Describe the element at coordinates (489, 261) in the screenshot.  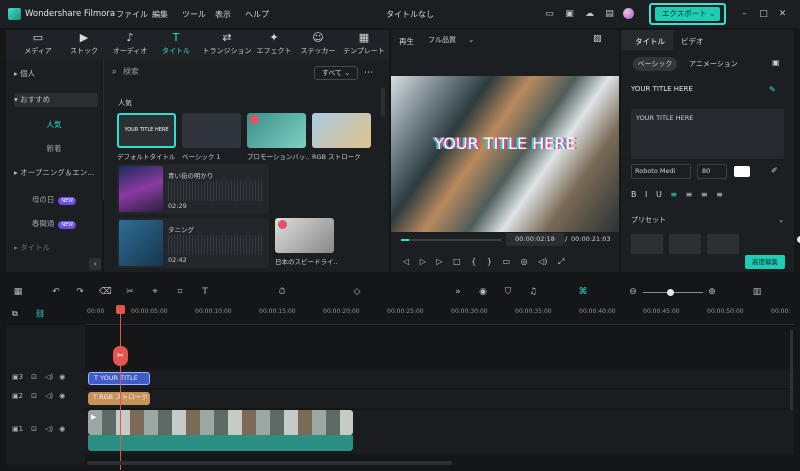
I see `mark-out-icon: }` at that location.